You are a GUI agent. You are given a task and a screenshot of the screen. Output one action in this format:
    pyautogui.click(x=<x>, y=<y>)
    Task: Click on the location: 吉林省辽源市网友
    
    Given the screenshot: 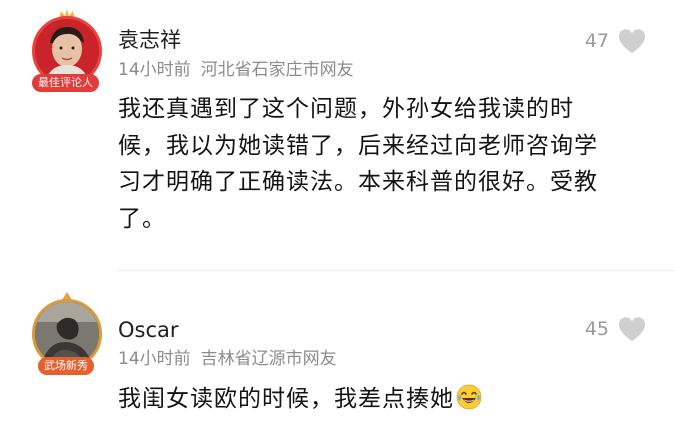 What is the action you would take?
    pyautogui.click(x=268, y=359)
    